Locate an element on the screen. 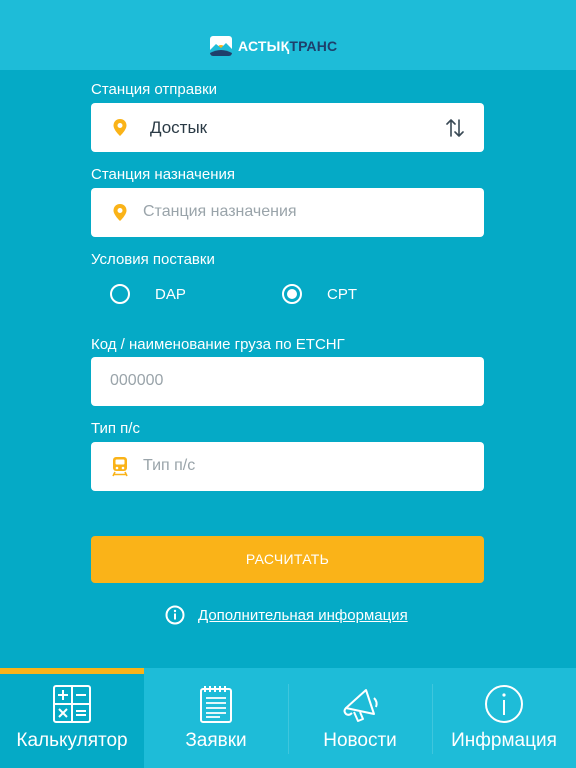  brand-name: АСТЫҚТРАНС is located at coordinates (287, 46).